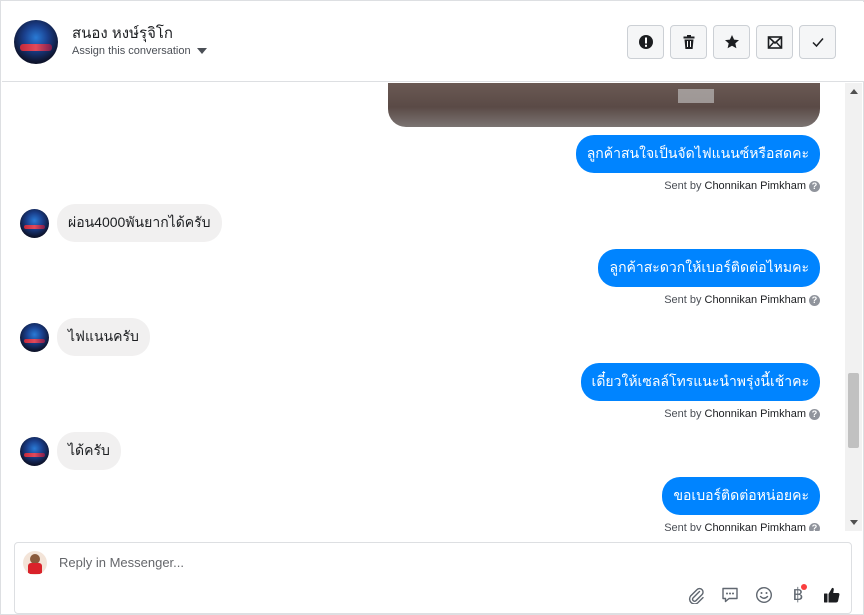 This screenshot has height=615, width=864. Describe the element at coordinates (433, 42) in the screenshot. I see `conversation-header: สนอง หงษ์รุจิโก Assign this conversation` at that location.